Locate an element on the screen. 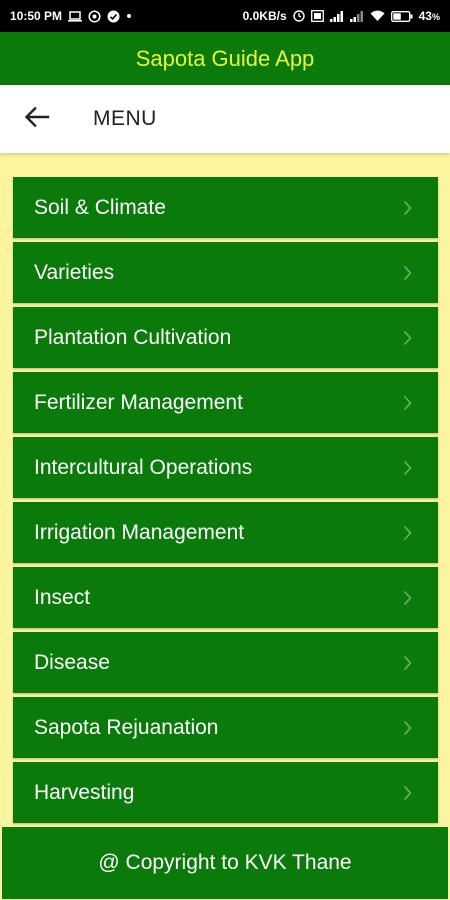  page-title: MENU is located at coordinates (125, 118).